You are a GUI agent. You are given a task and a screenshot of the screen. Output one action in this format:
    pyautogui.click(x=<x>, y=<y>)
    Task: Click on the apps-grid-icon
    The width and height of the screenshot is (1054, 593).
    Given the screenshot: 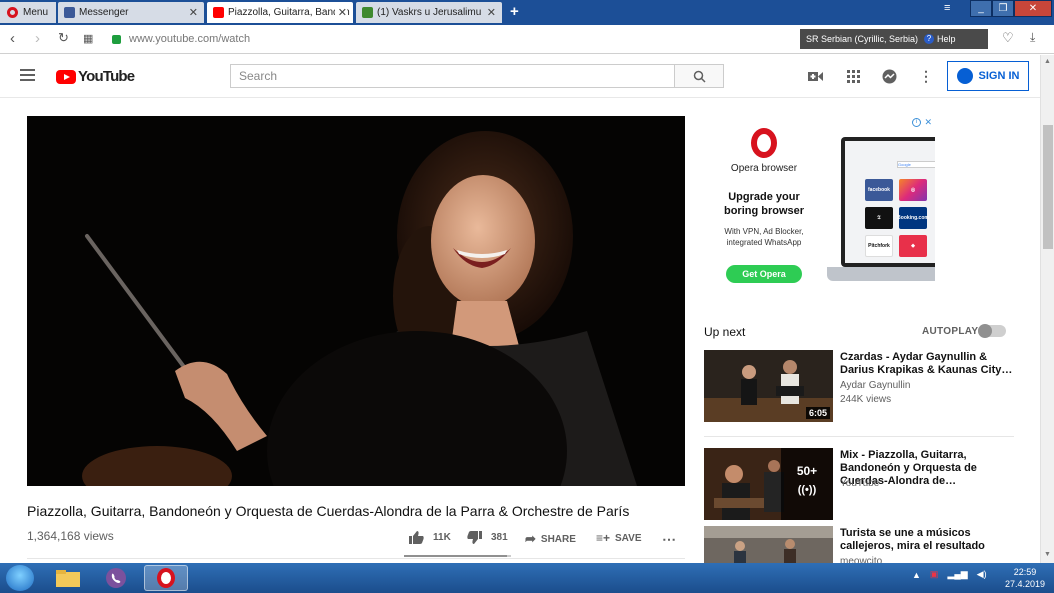 What is the action you would take?
    pyautogui.click(x=853, y=76)
    